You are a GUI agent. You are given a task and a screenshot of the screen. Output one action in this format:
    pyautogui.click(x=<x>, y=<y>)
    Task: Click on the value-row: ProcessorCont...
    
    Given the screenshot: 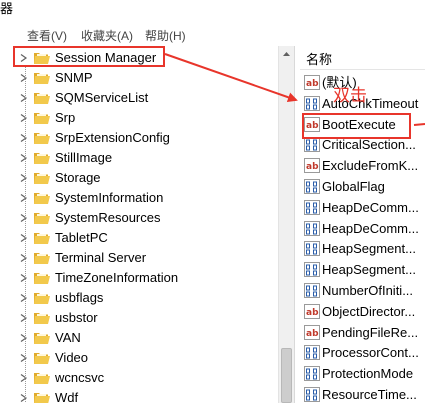 What is the action you would take?
    pyautogui.click(x=362, y=352)
    